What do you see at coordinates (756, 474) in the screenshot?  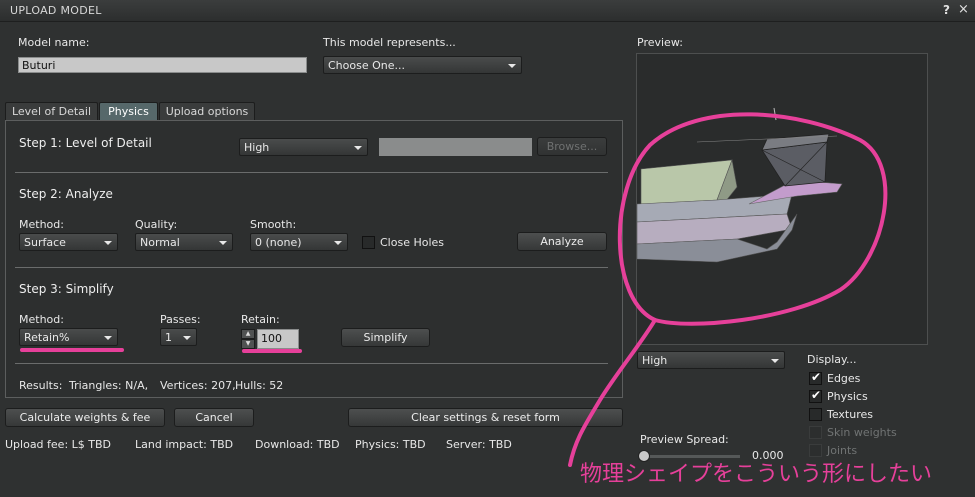 I see `annotation-note: 物理シェイプをこういう形にしたい` at bounding box center [756, 474].